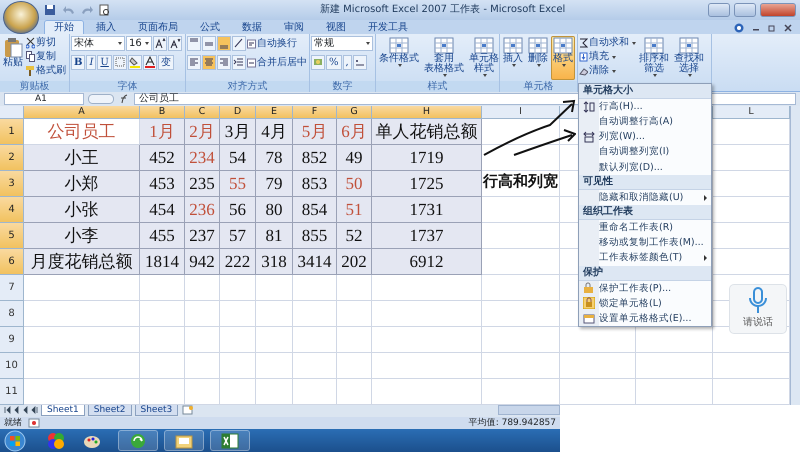  Describe the element at coordinates (209, 43) in the screenshot. I see `align-middle-icon` at that location.